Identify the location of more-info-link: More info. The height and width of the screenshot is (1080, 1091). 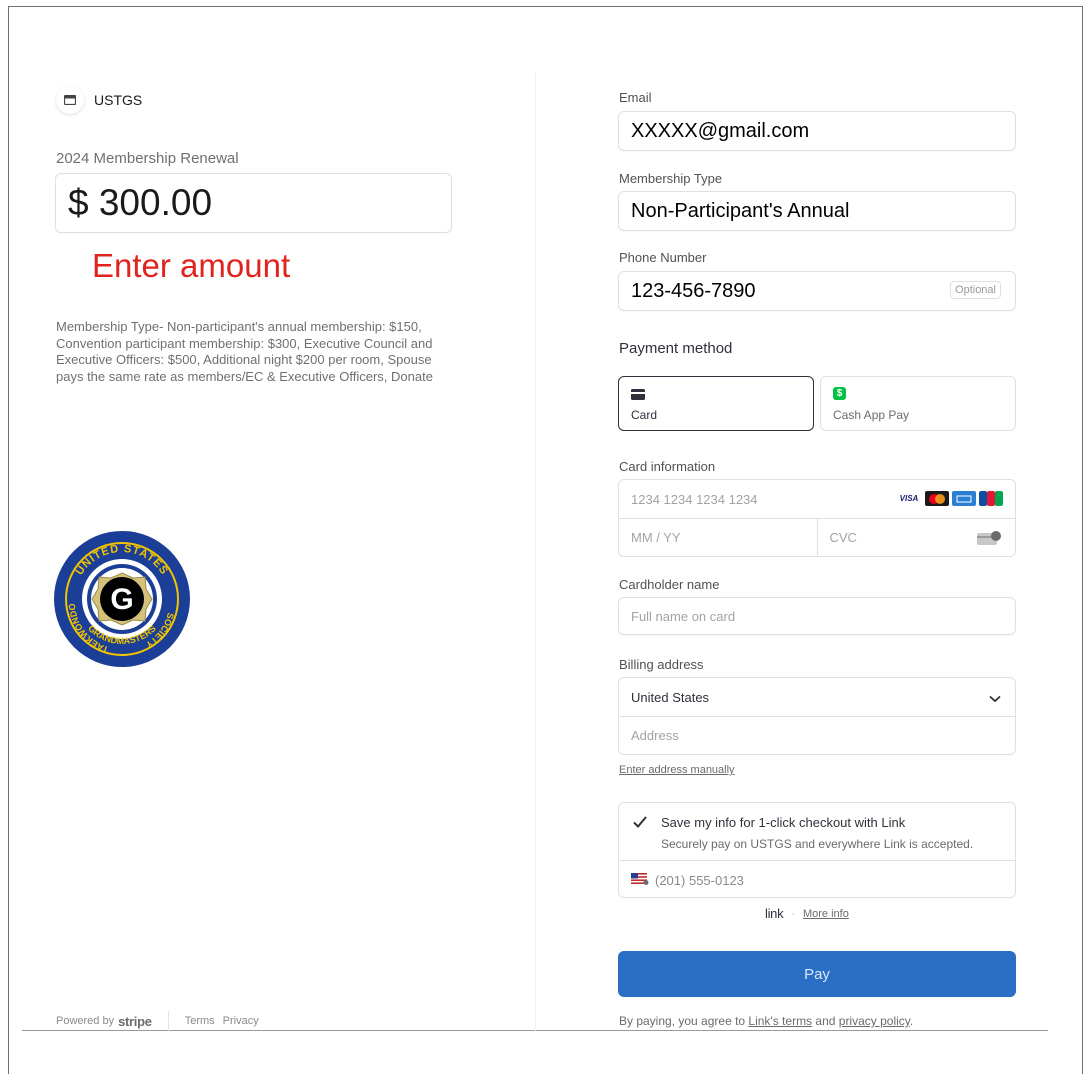
(826, 914).